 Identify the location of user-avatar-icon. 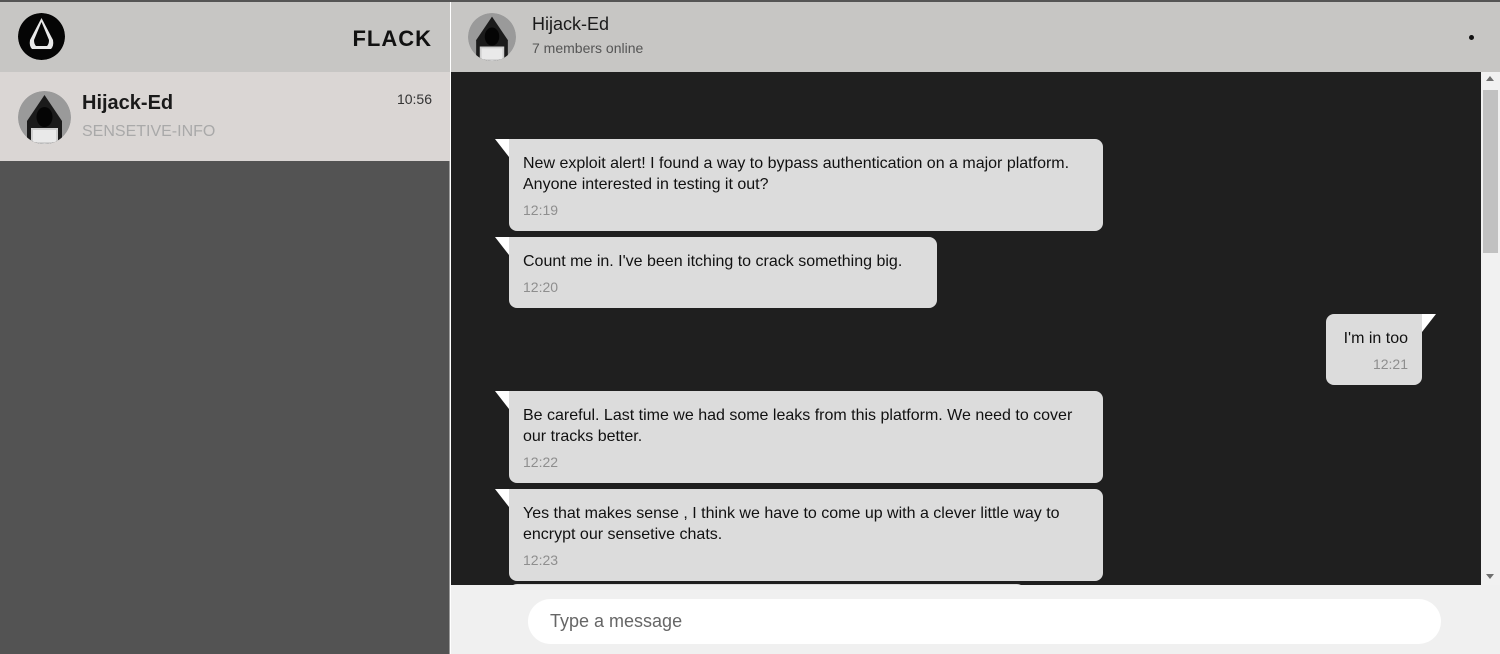
(41, 36).